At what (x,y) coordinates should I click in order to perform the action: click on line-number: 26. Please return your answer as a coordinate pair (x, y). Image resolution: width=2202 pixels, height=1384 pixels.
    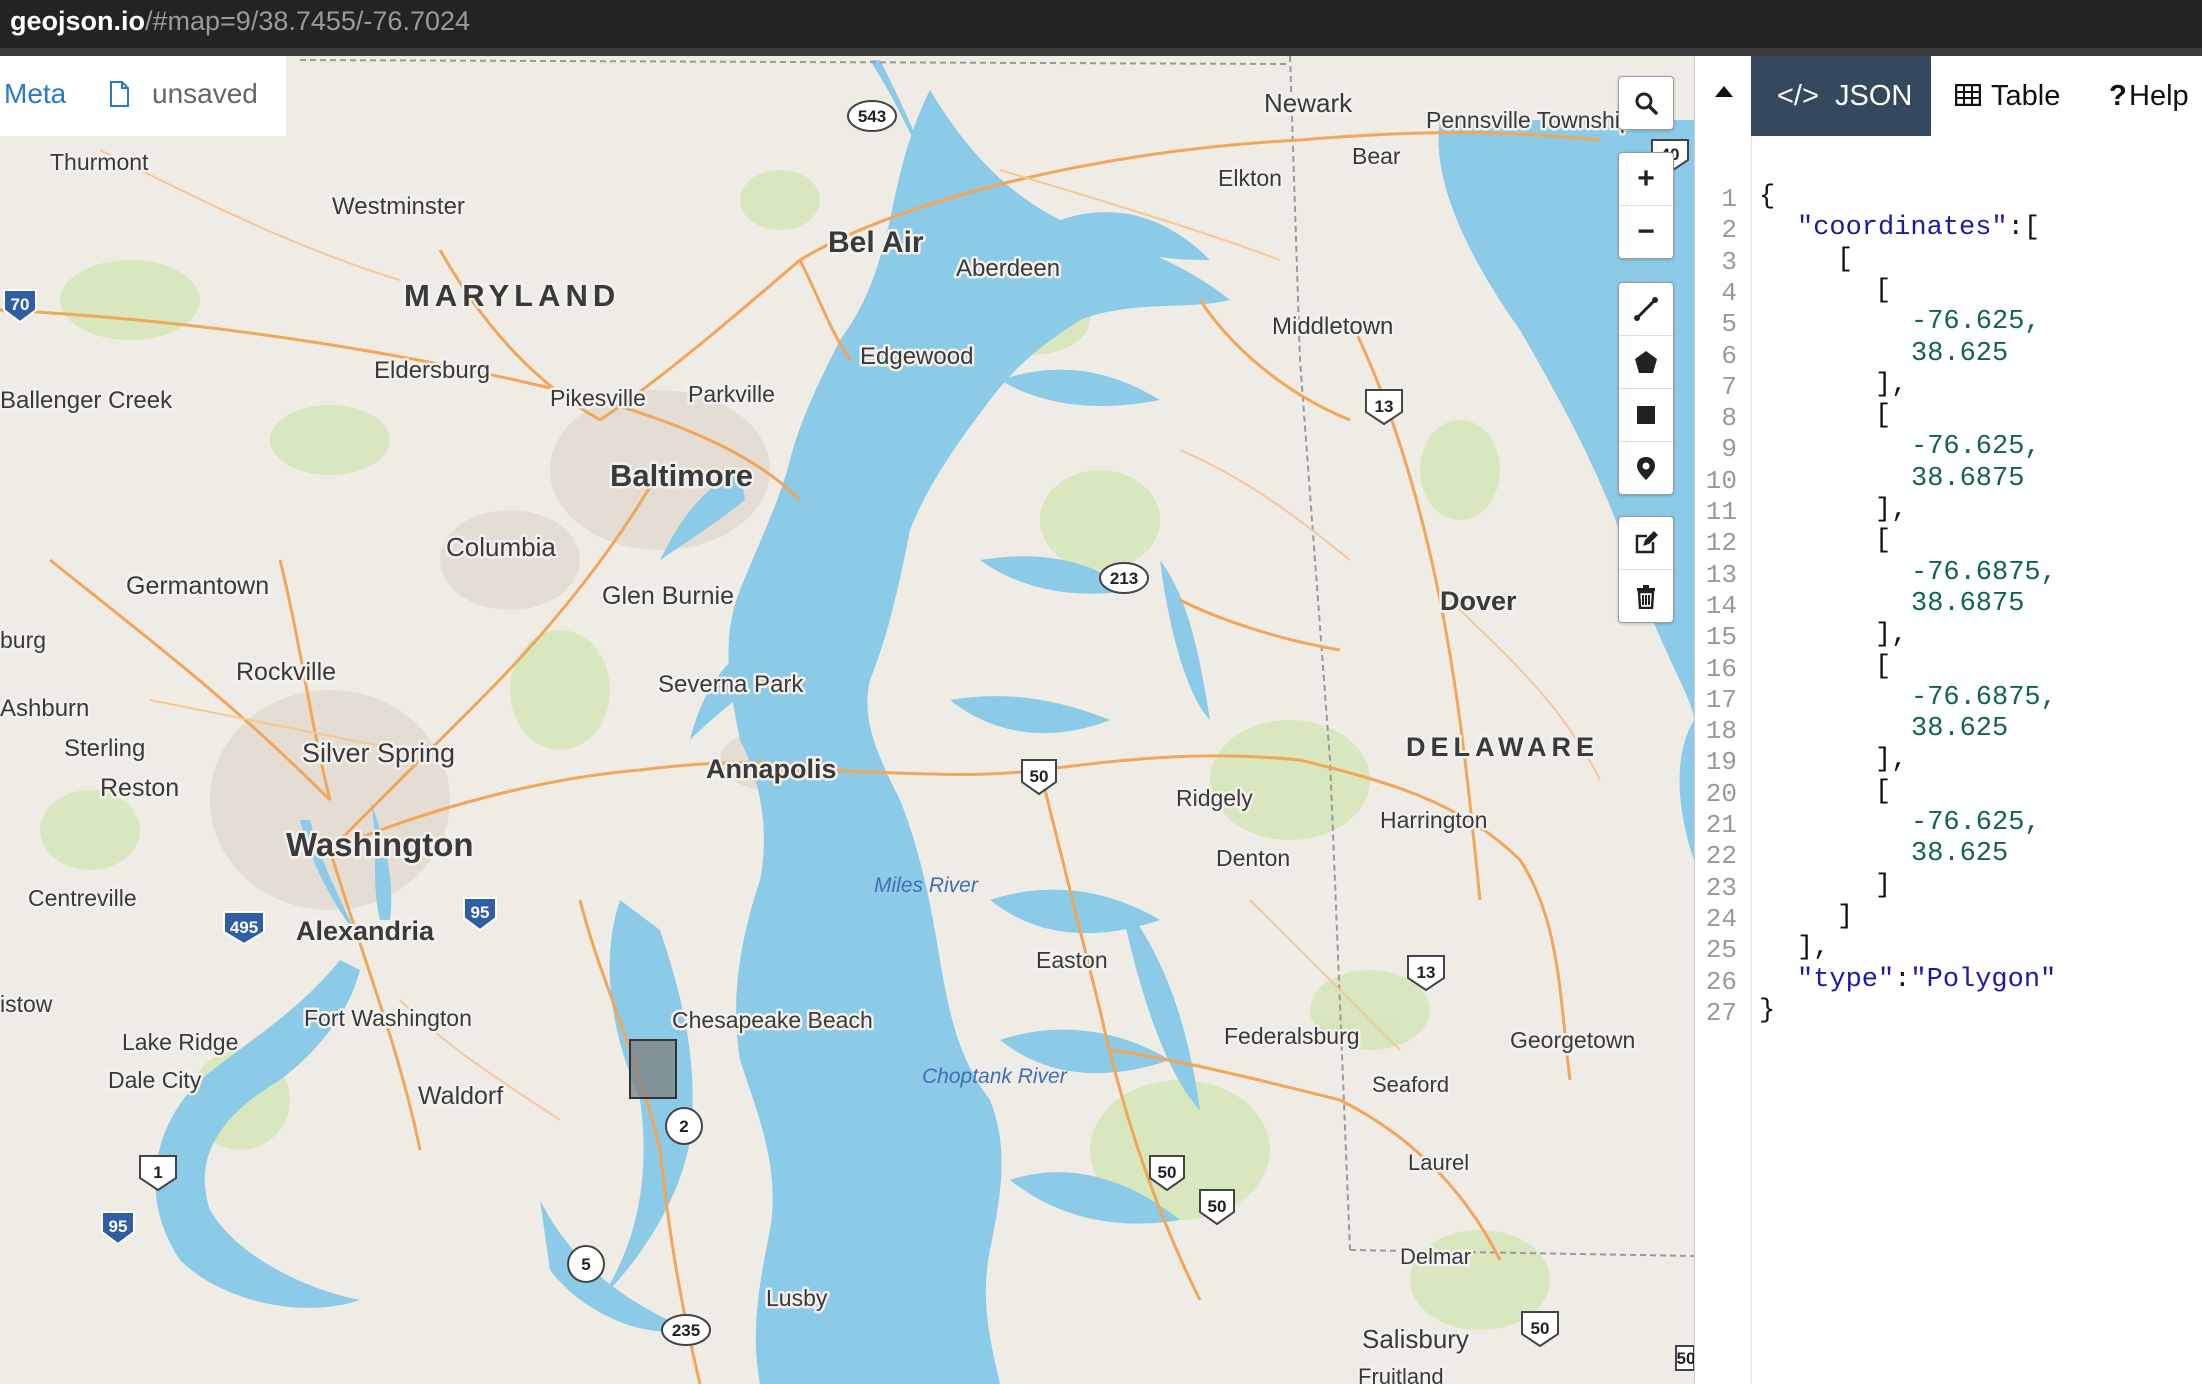
    Looking at the image, I should click on (1721, 981).